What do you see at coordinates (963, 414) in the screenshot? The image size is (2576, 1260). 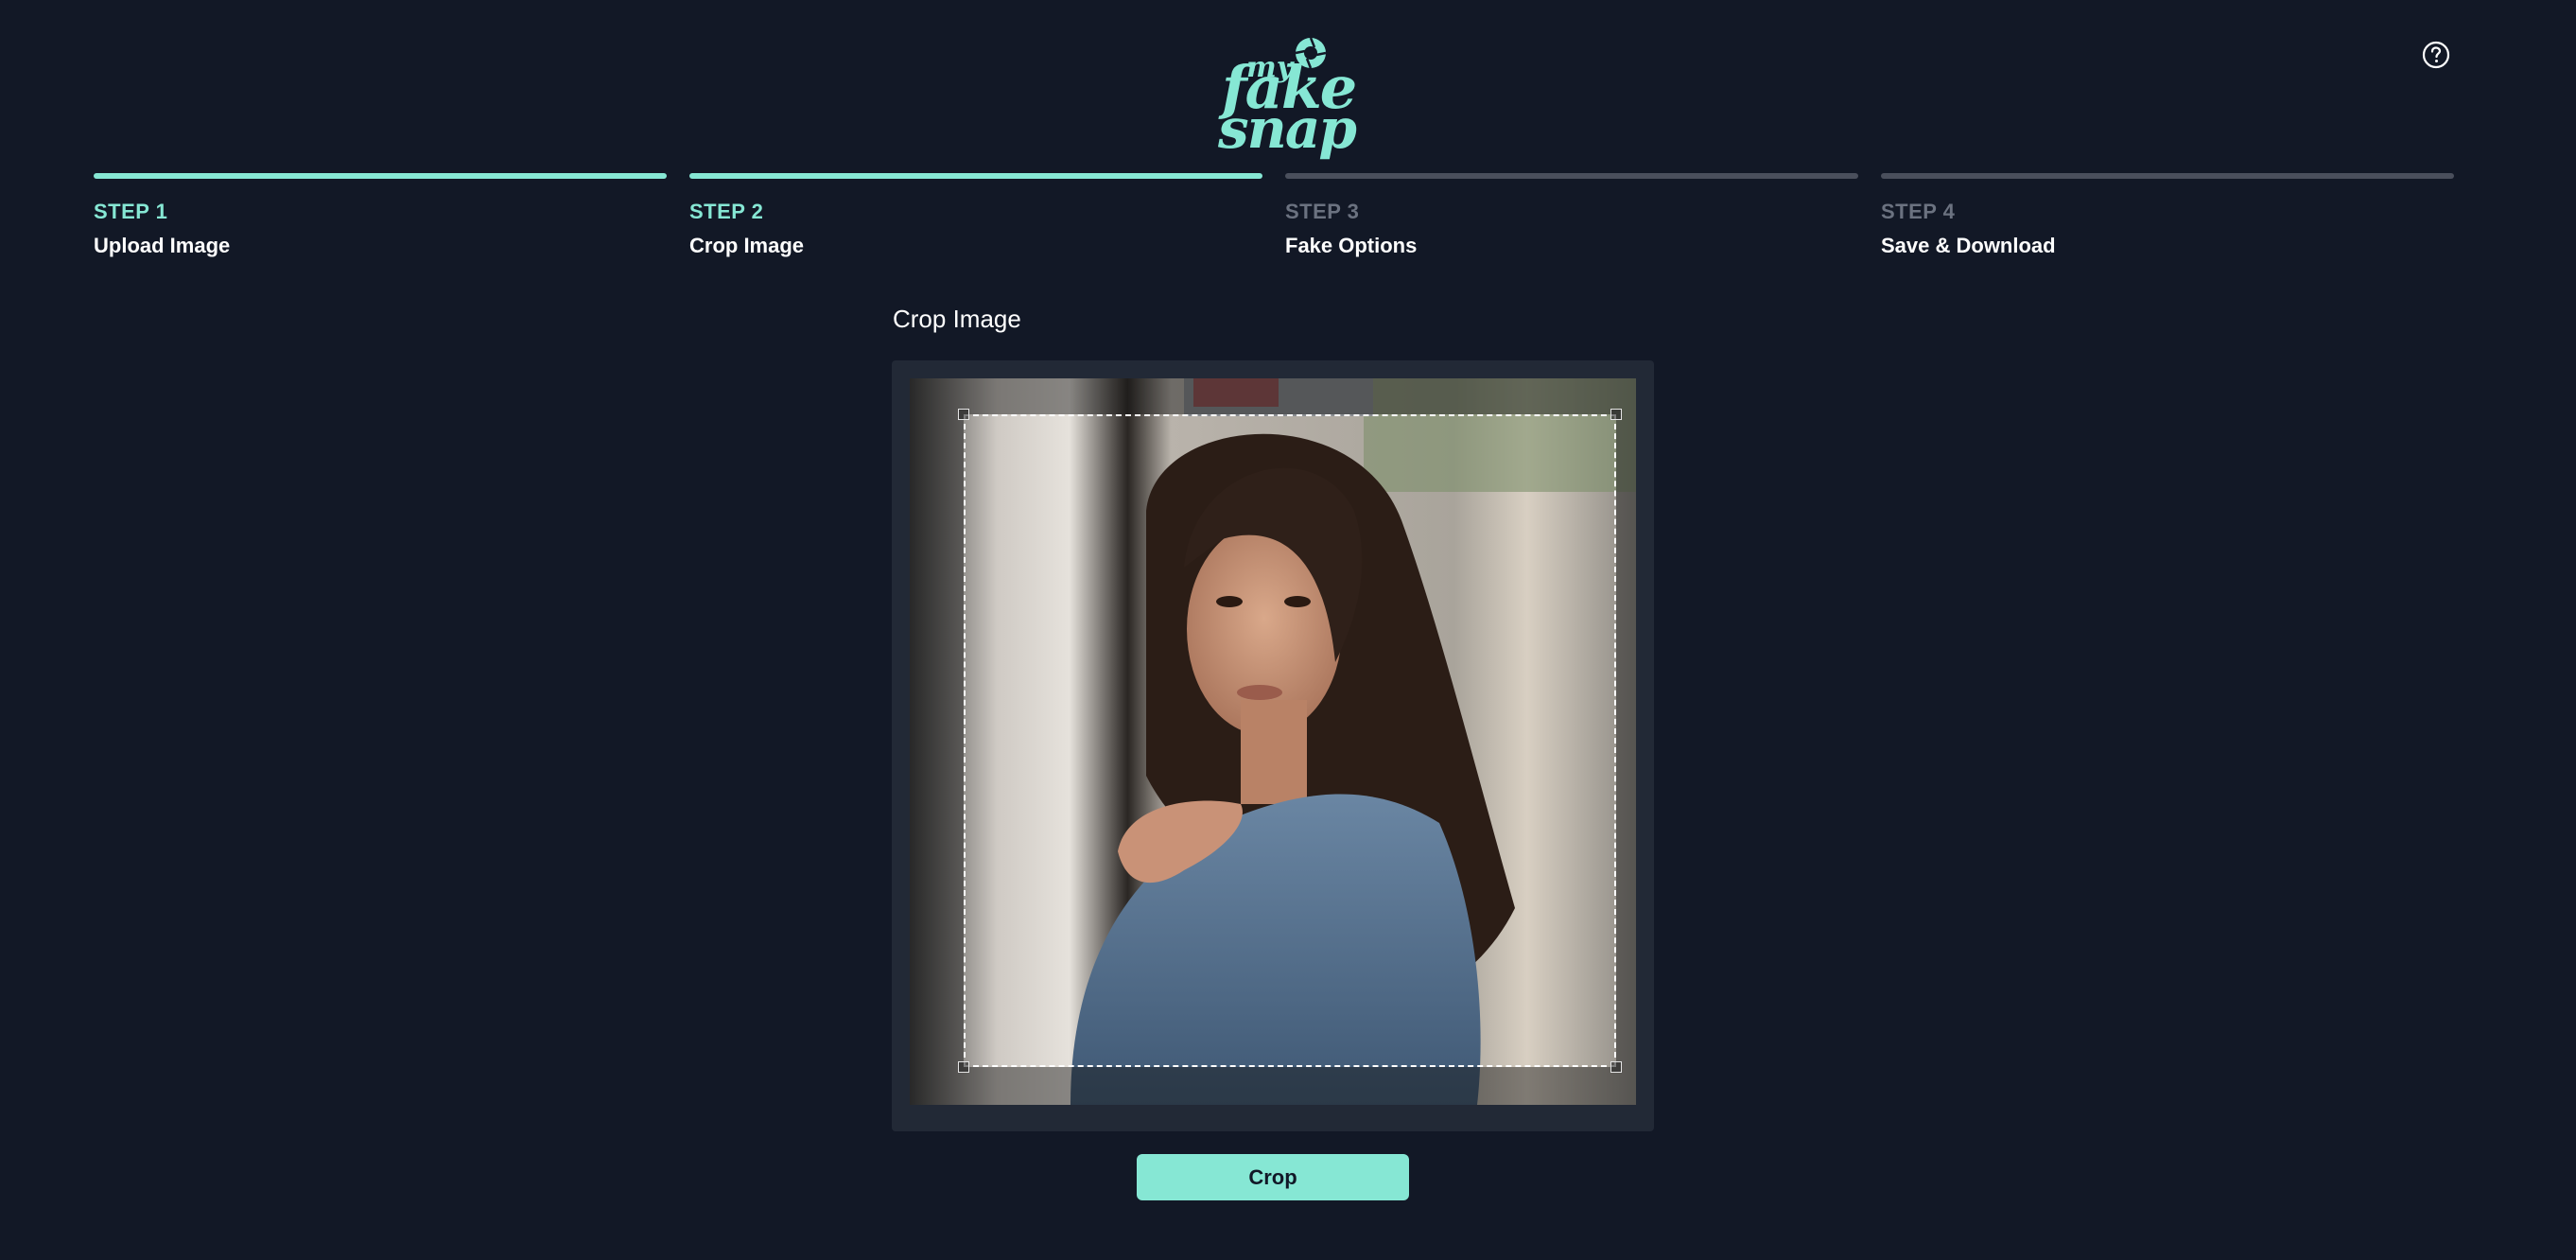 I see `crop-handle-top-left` at bounding box center [963, 414].